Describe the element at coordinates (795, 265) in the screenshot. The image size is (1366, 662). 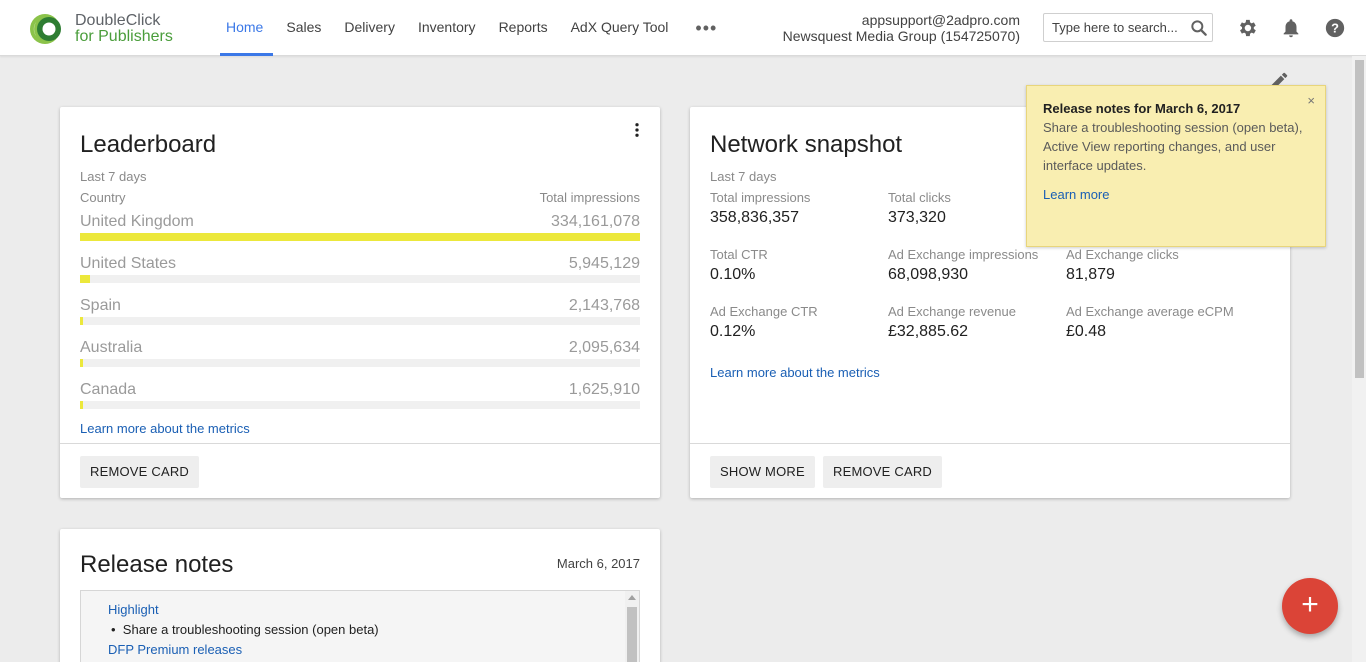
I see `metric-total-ctr: Total CTR 0.10%` at that location.